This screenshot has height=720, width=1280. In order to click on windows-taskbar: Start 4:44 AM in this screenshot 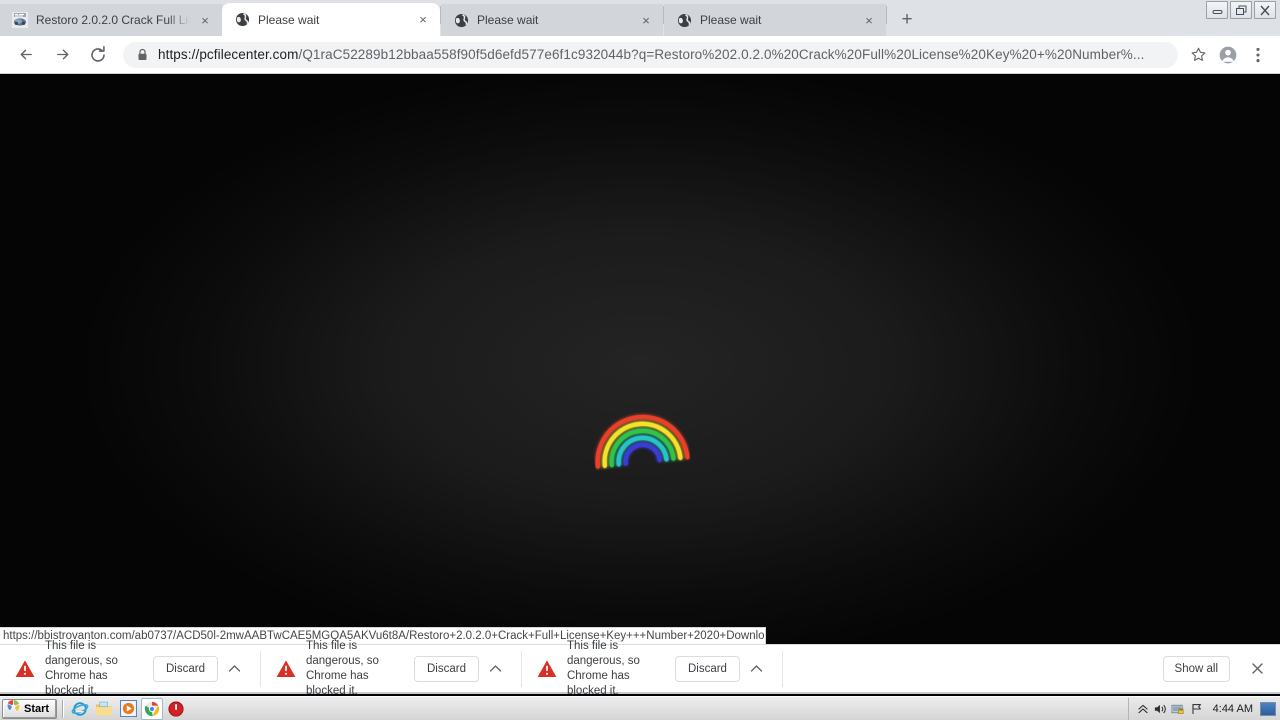, I will do `click(640, 708)`.